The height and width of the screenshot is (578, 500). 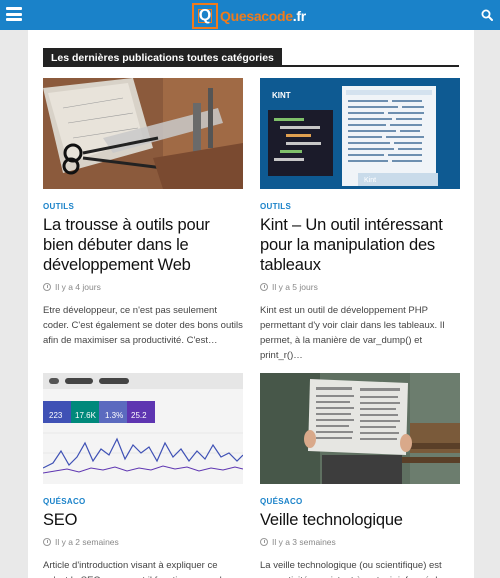 What do you see at coordinates (143, 520) in the screenshot?
I see `post-title: SEO` at bounding box center [143, 520].